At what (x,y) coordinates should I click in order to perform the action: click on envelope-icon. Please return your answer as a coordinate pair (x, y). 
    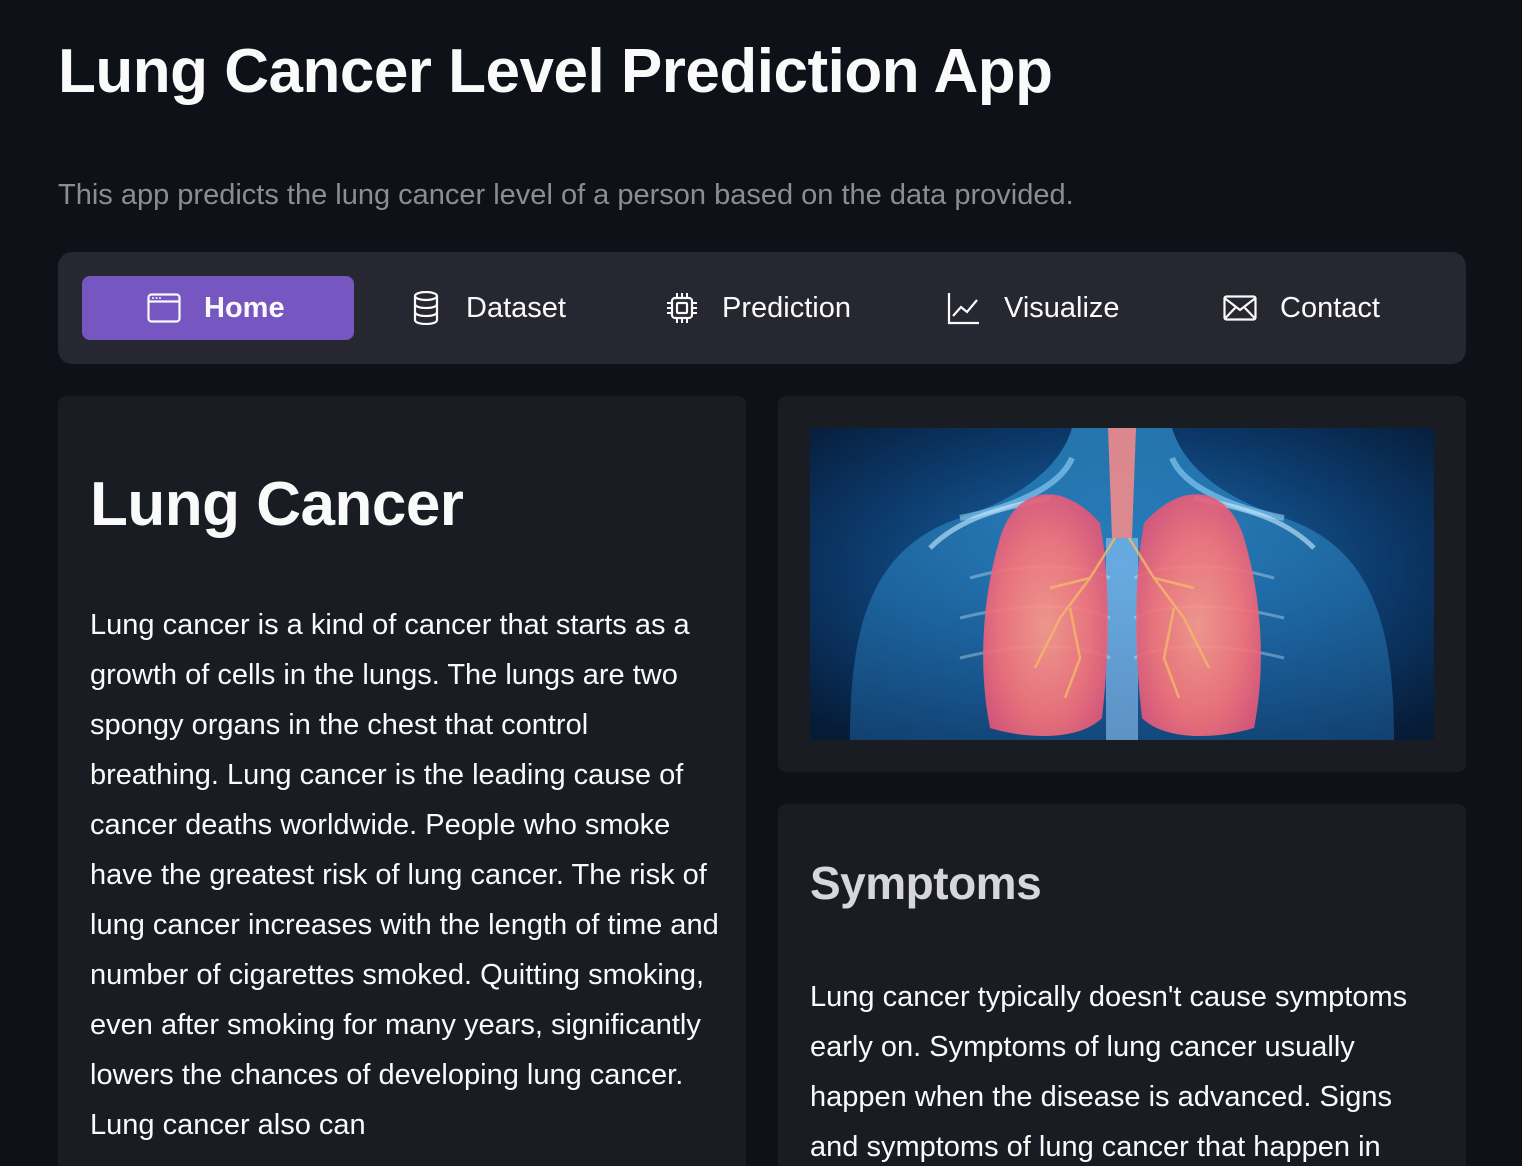
    Looking at the image, I should click on (1240, 308).